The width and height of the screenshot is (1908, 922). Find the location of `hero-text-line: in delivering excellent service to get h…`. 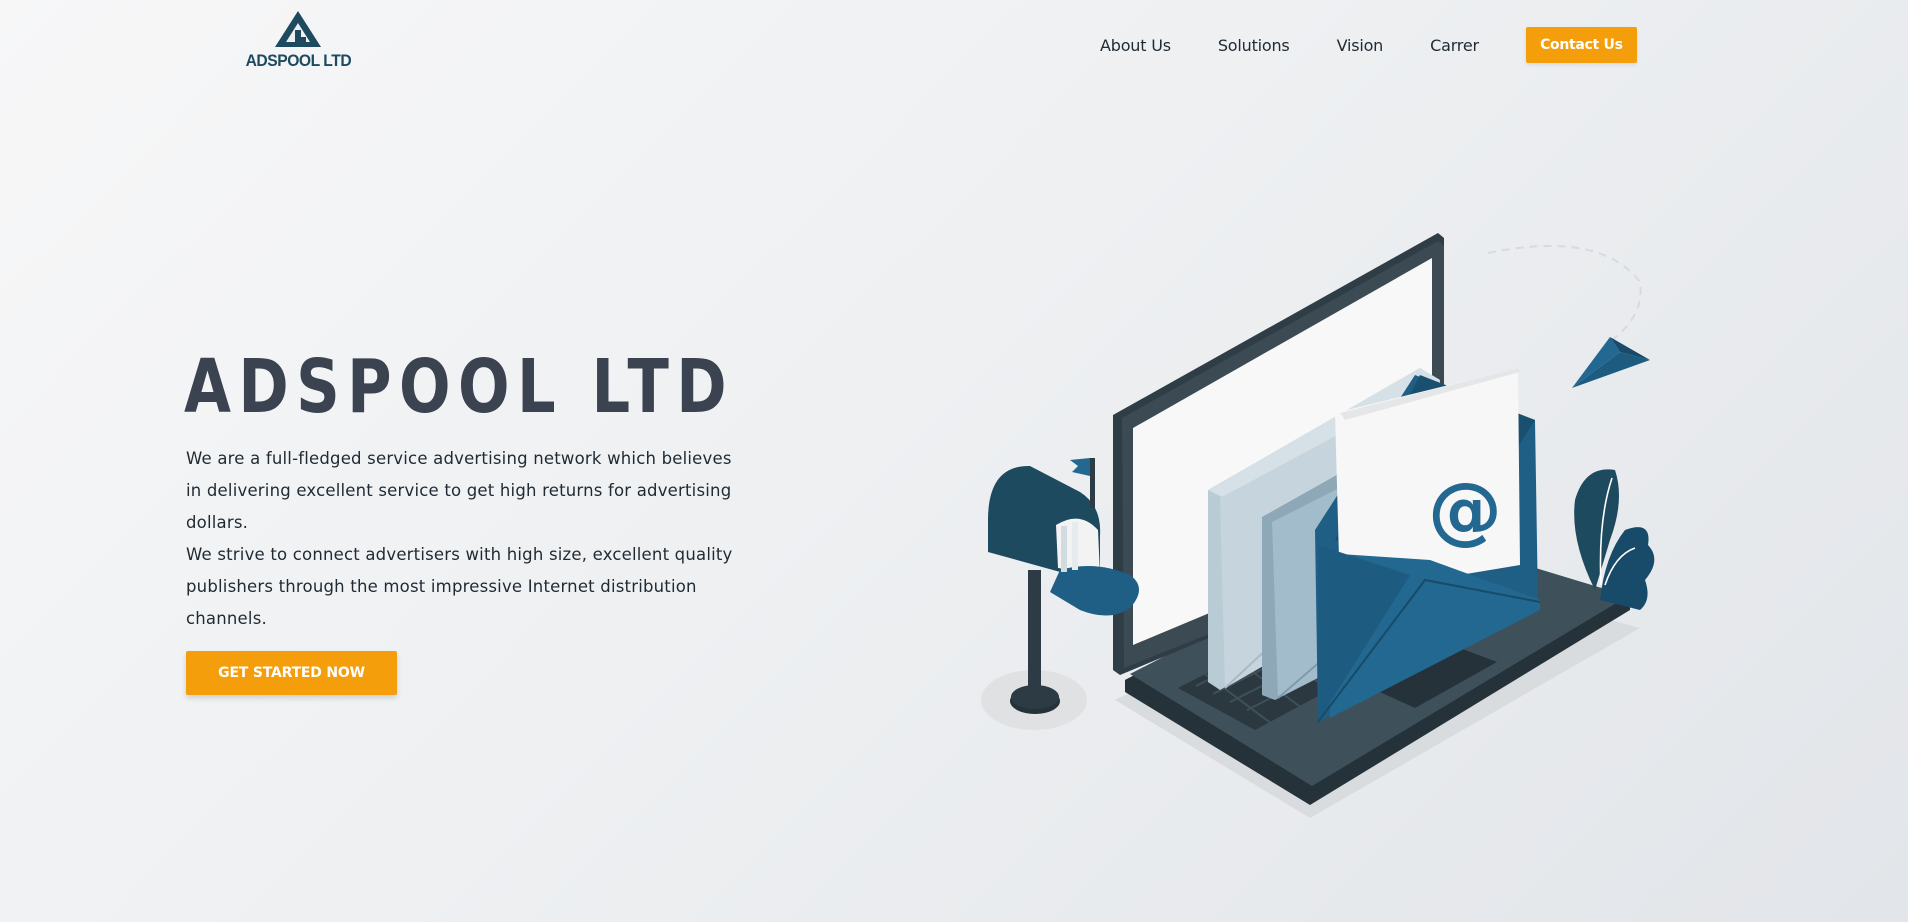

hero-text-line: in delivering excellent service to get h… is located at coordinates (459, 490).